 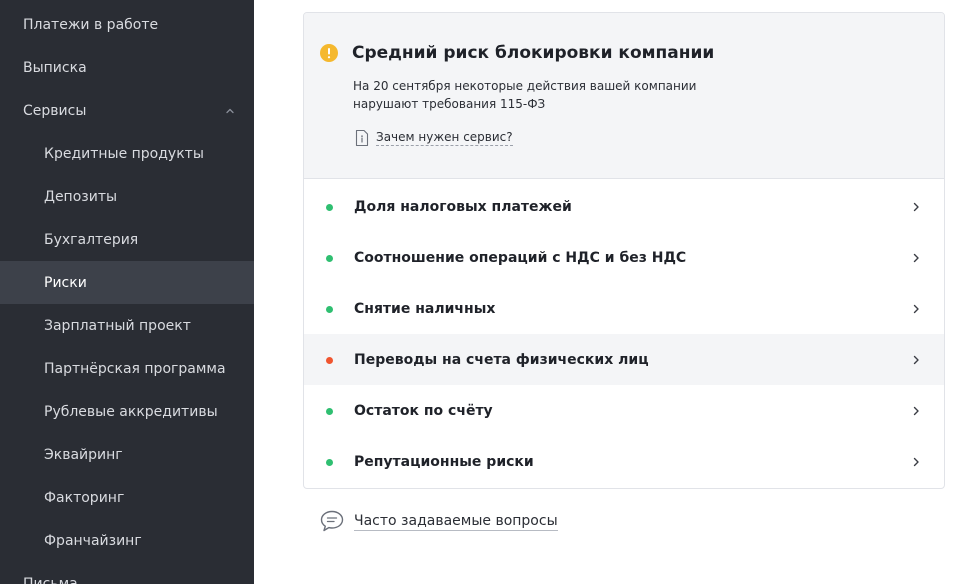 What do you see at coordinates (624, 461) in the screenshot?
I see `risk-row-reputational-risks: Репутационные риски` at bounding box center [624, 461].